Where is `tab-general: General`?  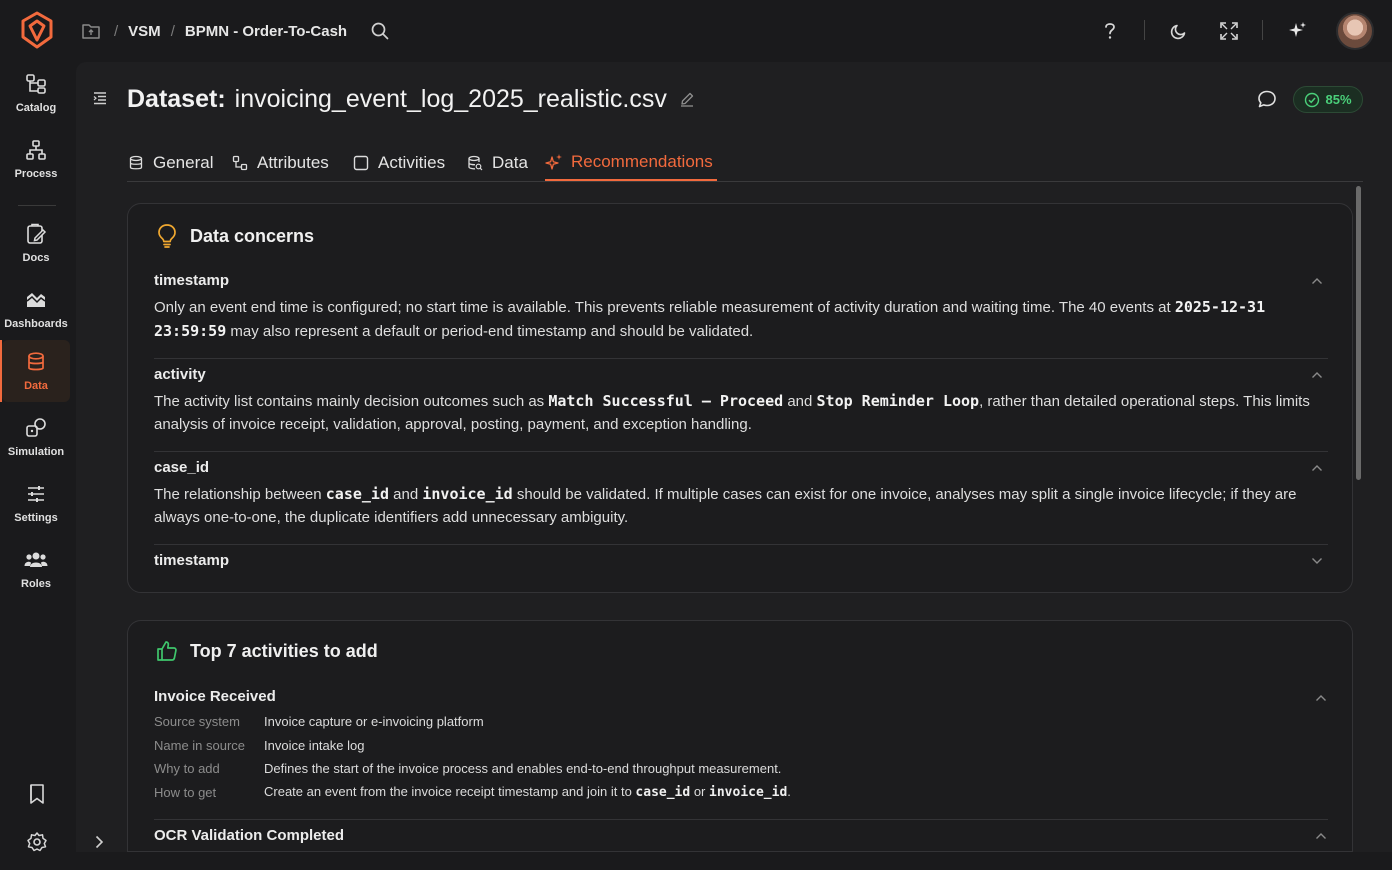 tab-general: General is located at coordinates (170, 162).